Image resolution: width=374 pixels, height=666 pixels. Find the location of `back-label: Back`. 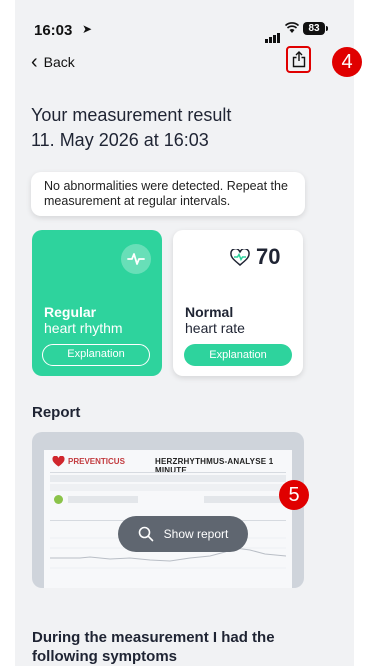

back-label: Back is located at coordinates (59, 62).